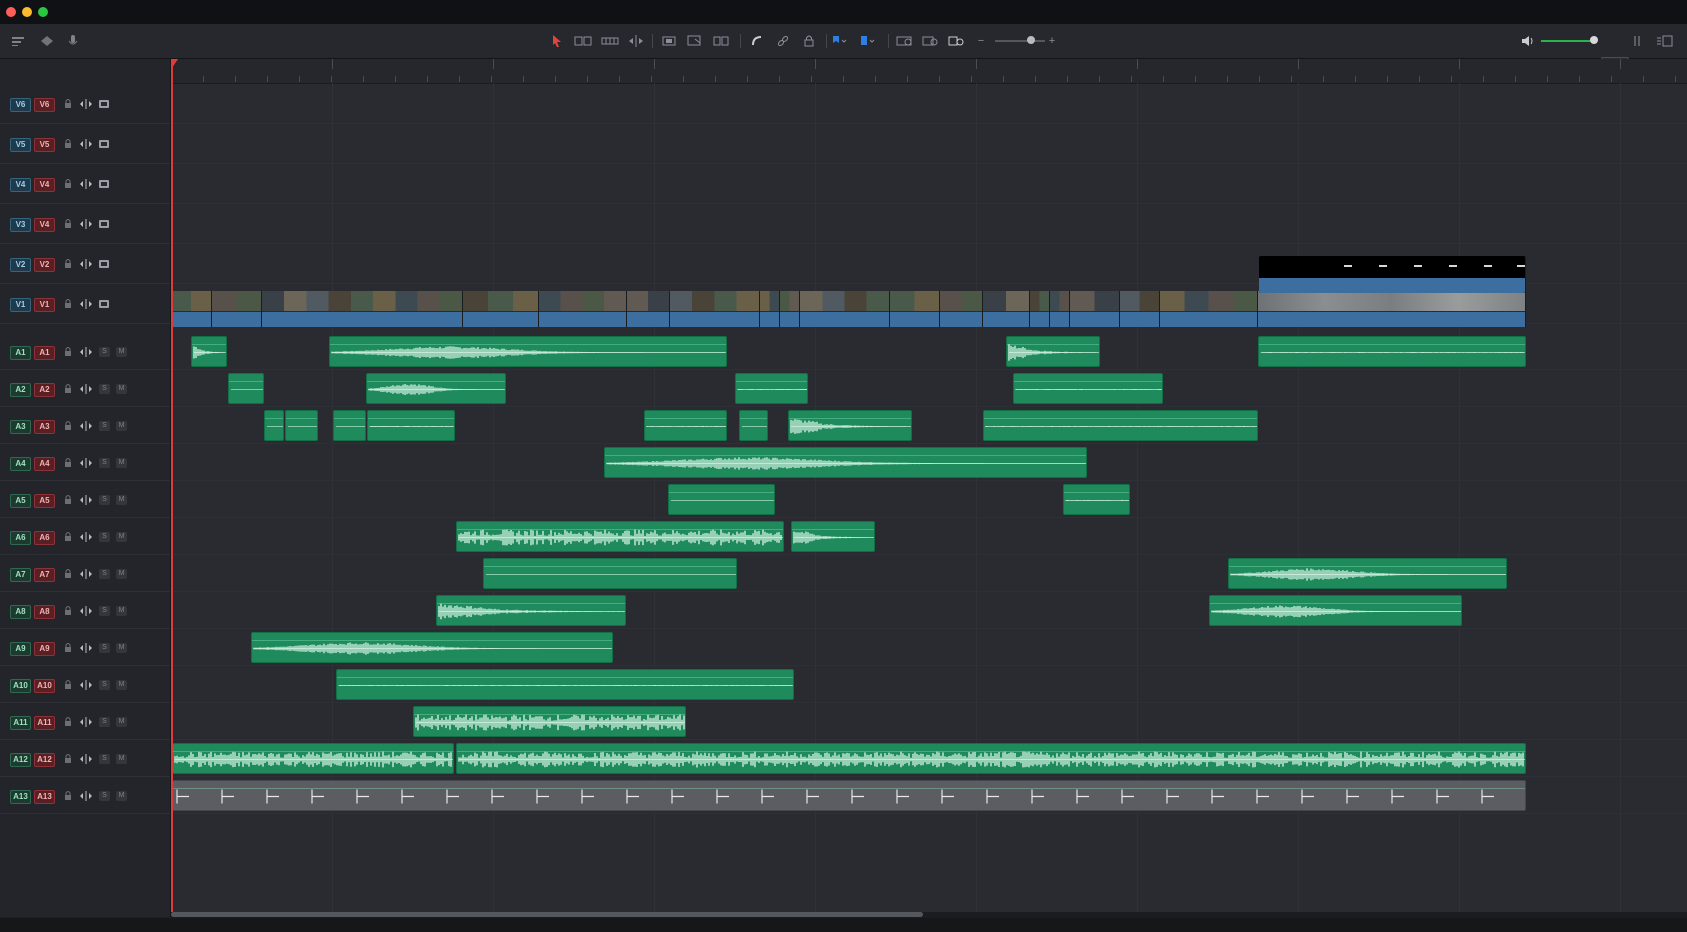 The image size is (1687, 932). I want to click on destination-track-selector: A9, so click(44, 649).